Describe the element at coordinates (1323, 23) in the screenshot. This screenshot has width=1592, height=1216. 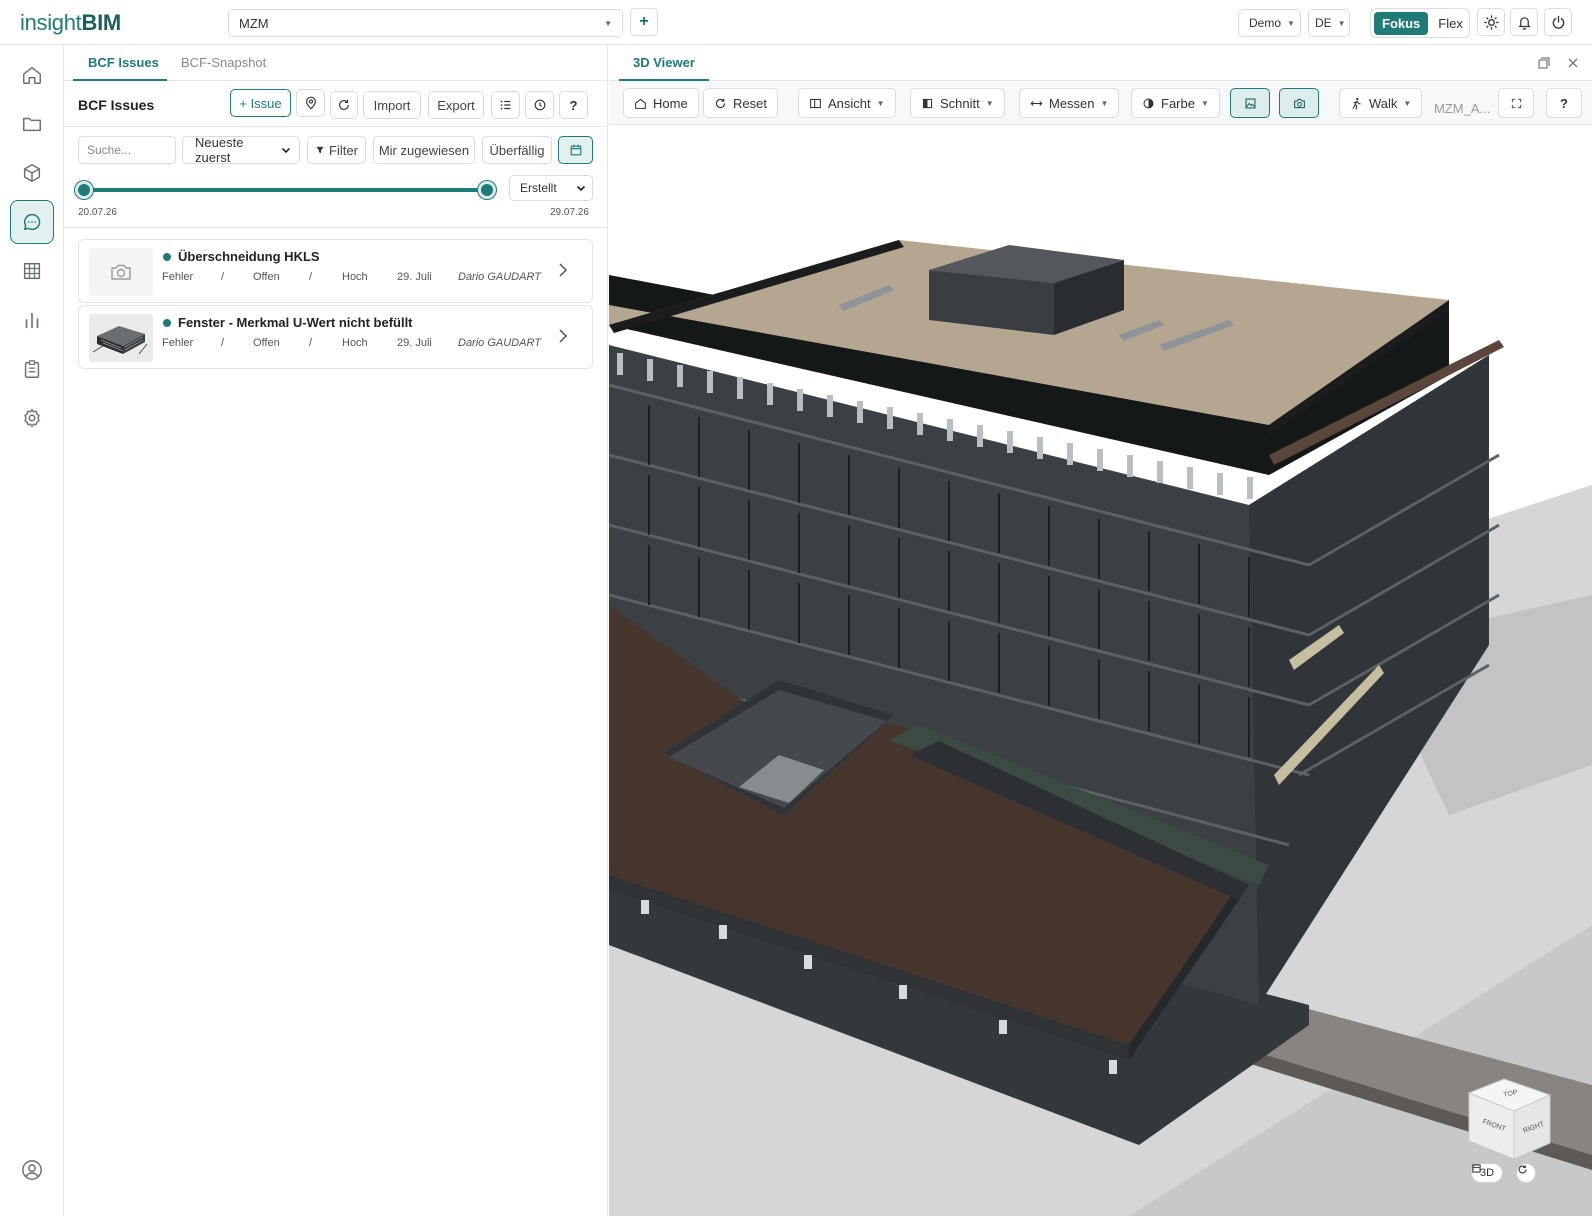
I see `language-select-value: DE` at that location.